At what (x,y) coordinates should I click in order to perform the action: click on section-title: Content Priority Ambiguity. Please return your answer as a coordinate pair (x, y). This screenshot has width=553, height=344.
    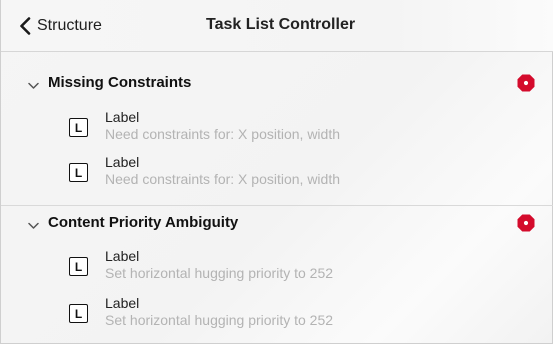
    Looking at the image, I should click on (143, 222).